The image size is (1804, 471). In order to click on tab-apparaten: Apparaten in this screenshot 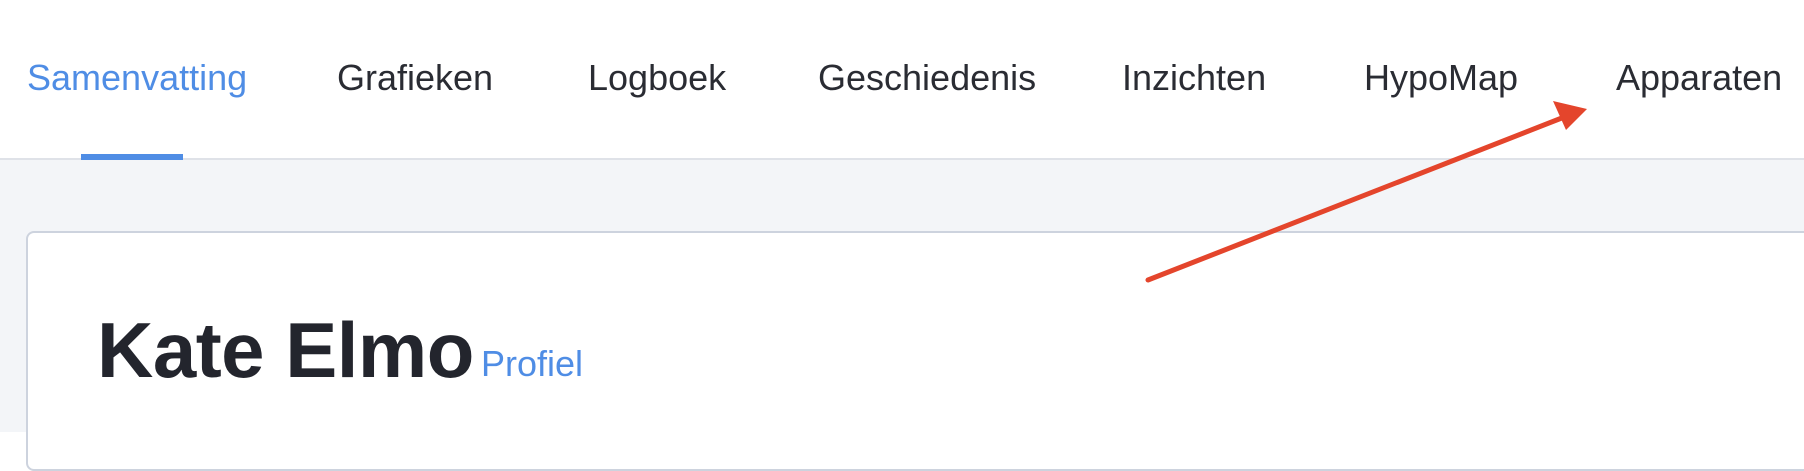, I will do `click(1699, 78)`.